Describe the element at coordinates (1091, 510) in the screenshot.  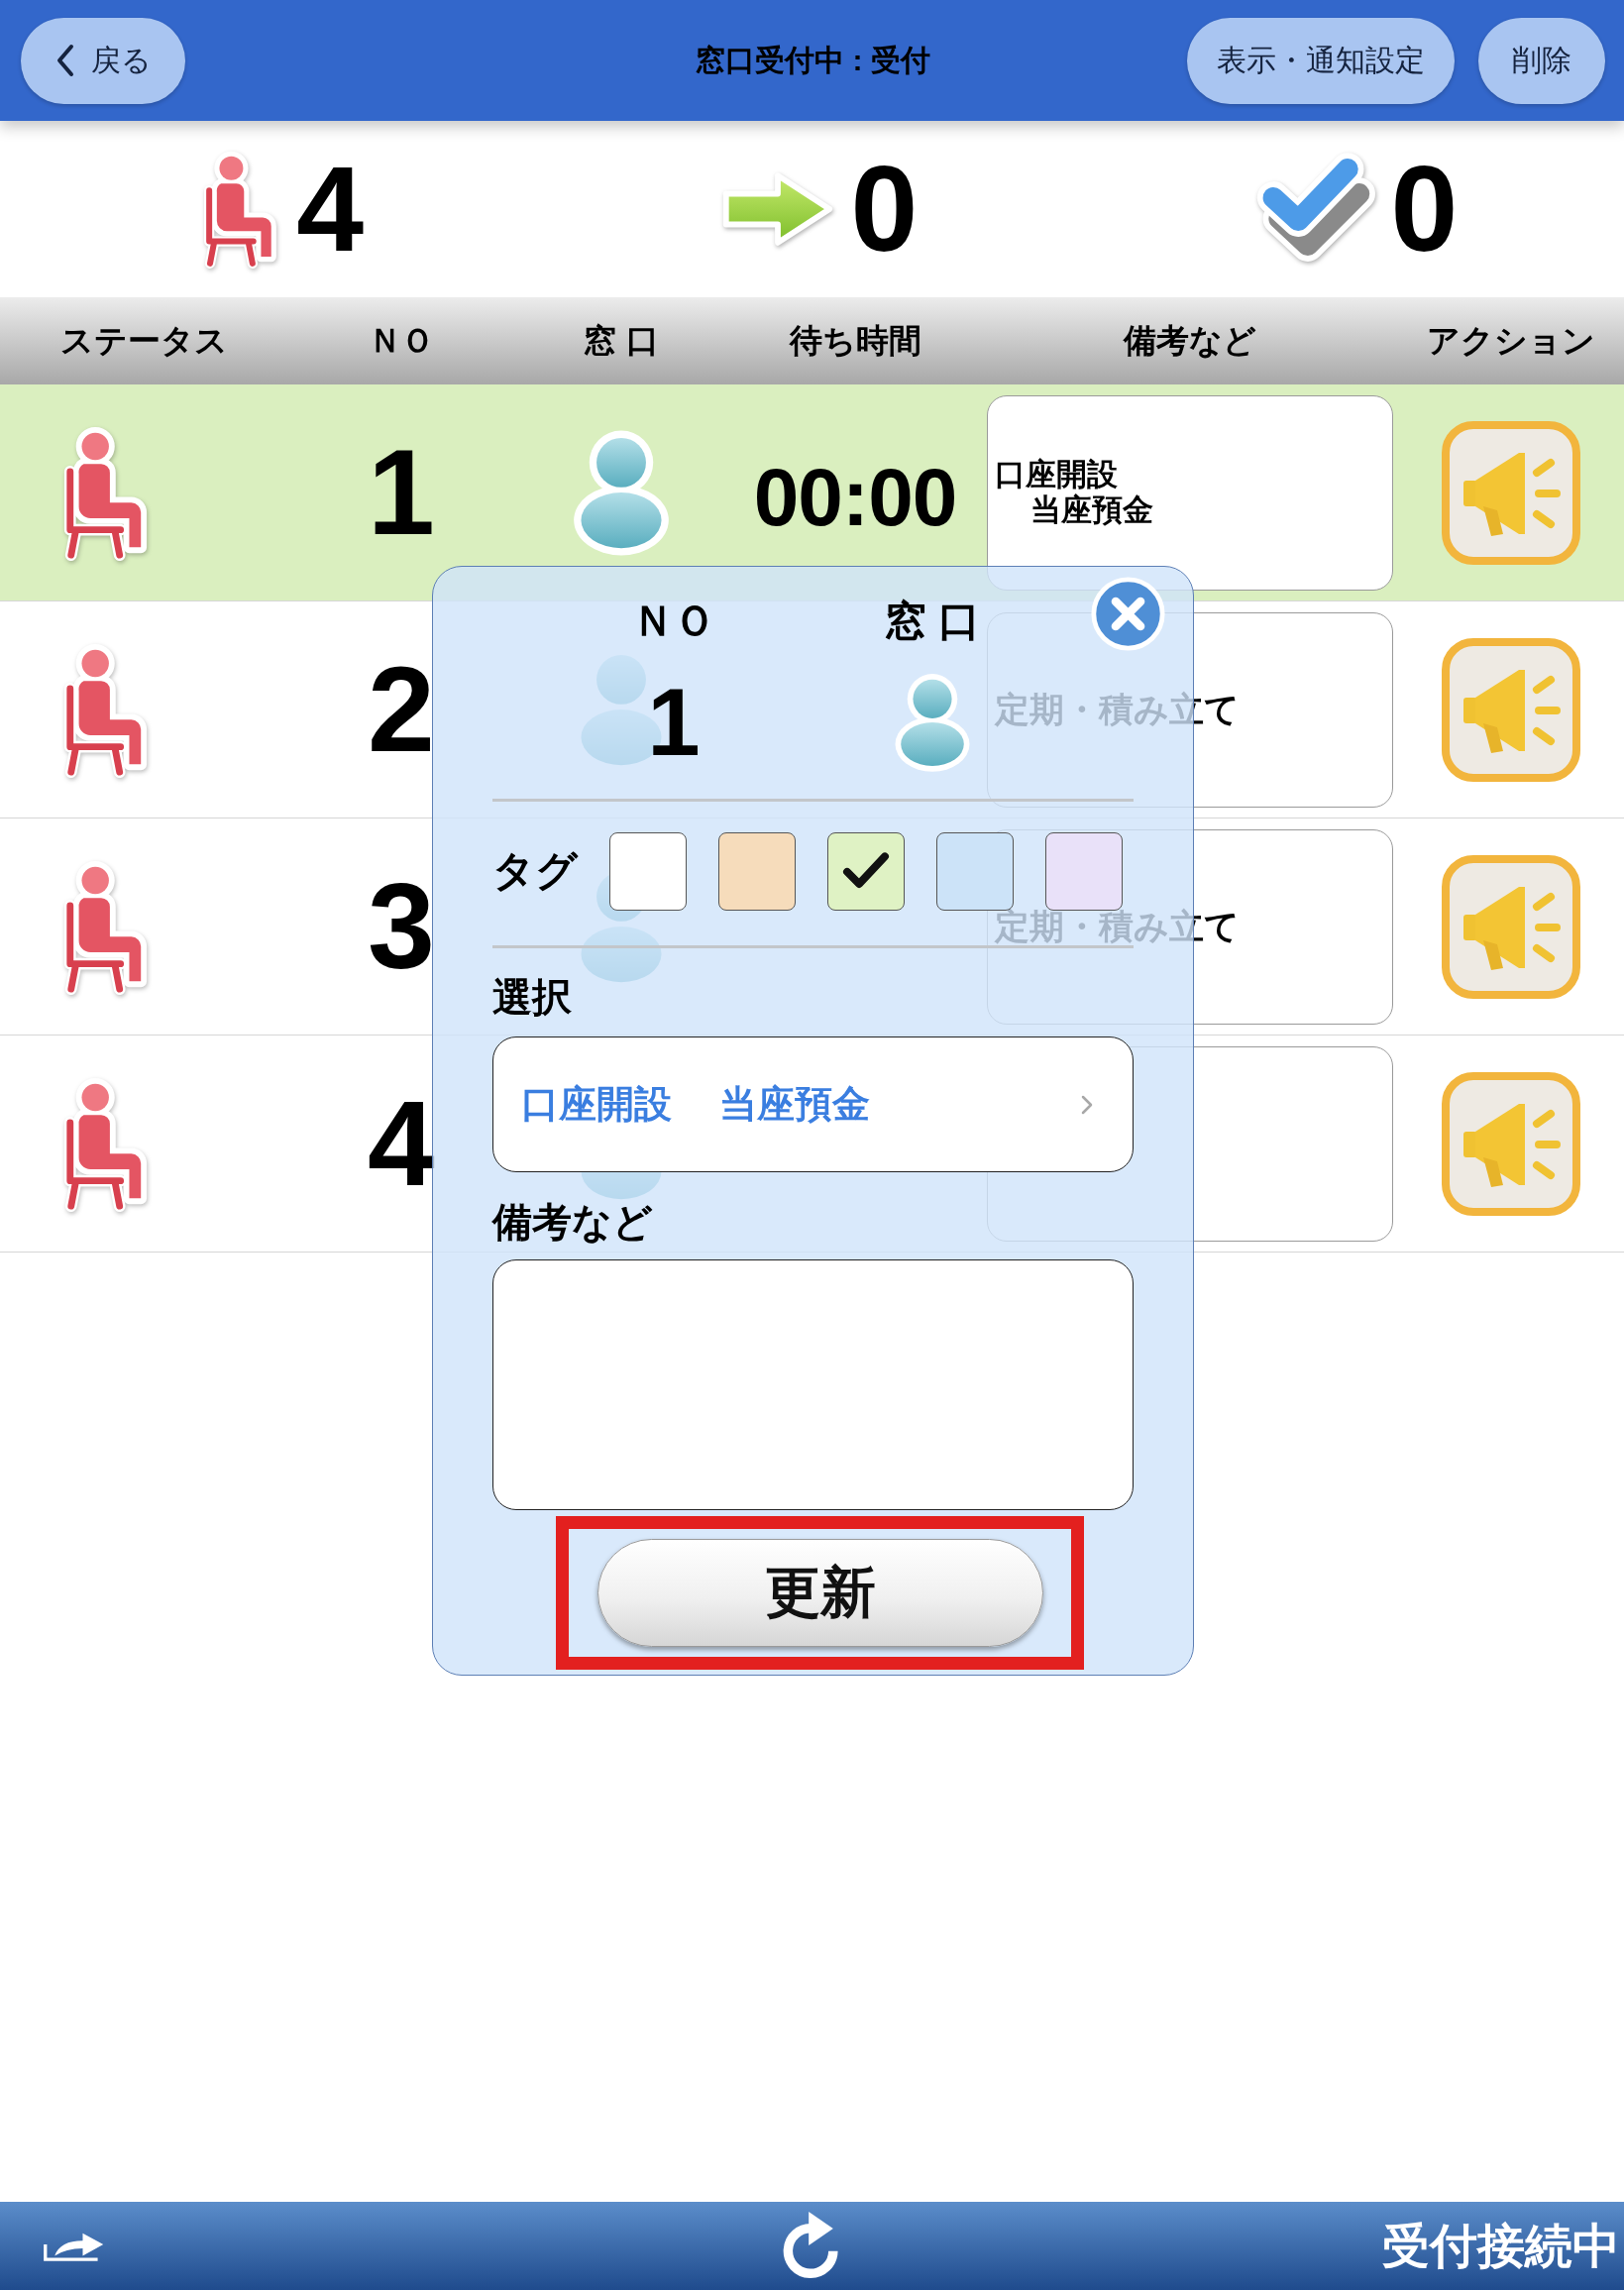
I see `remark-text: 当座預金` at that location.